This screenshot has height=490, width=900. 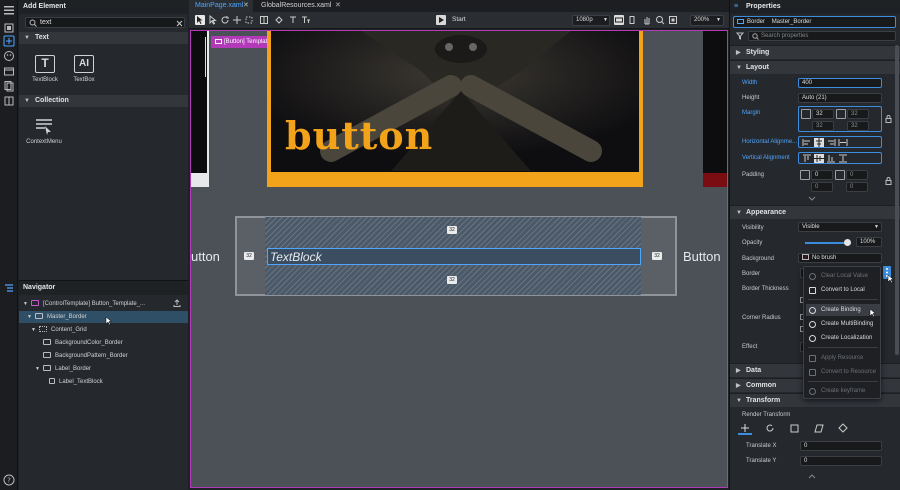 I want to click on pan-hand-icon, so click(x=647, y=20).